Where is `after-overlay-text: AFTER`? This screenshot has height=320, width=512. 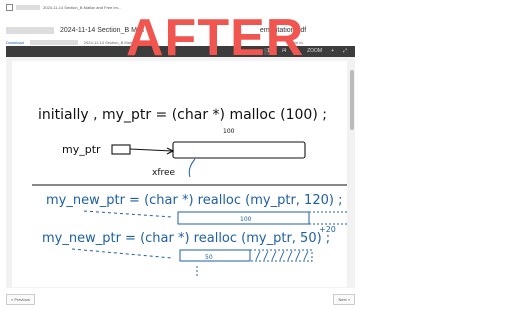
after-overlay-text: AFTER is located at coordinates (215, 38).